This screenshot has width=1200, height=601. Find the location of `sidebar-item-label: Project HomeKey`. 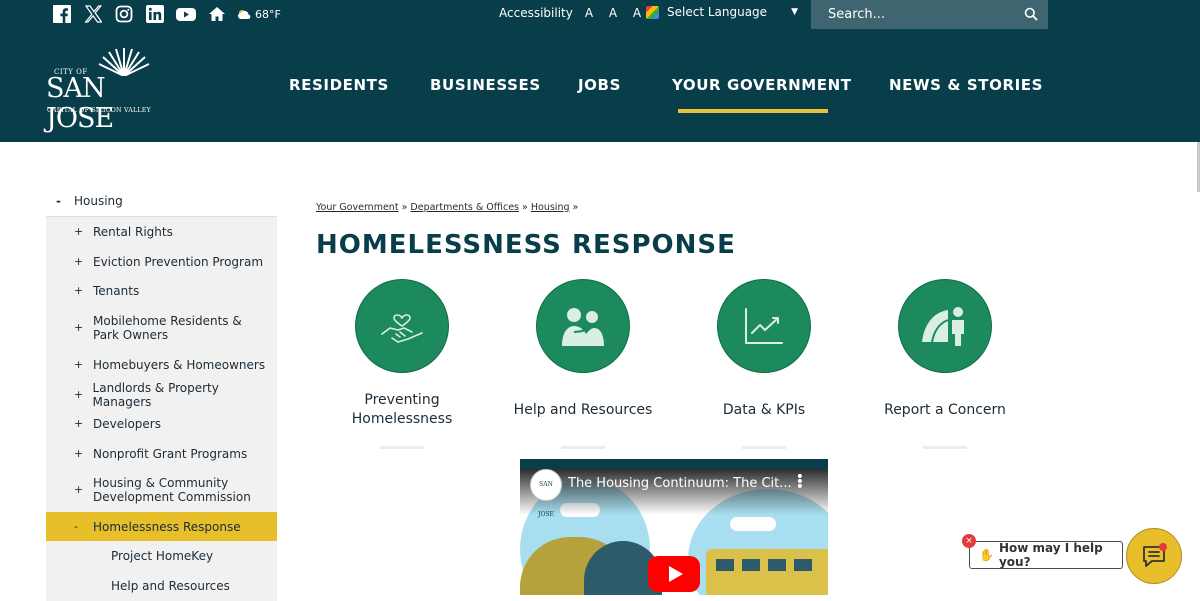

sidebar-item-label: Project HomeKey is located at coordinates (162, 556).